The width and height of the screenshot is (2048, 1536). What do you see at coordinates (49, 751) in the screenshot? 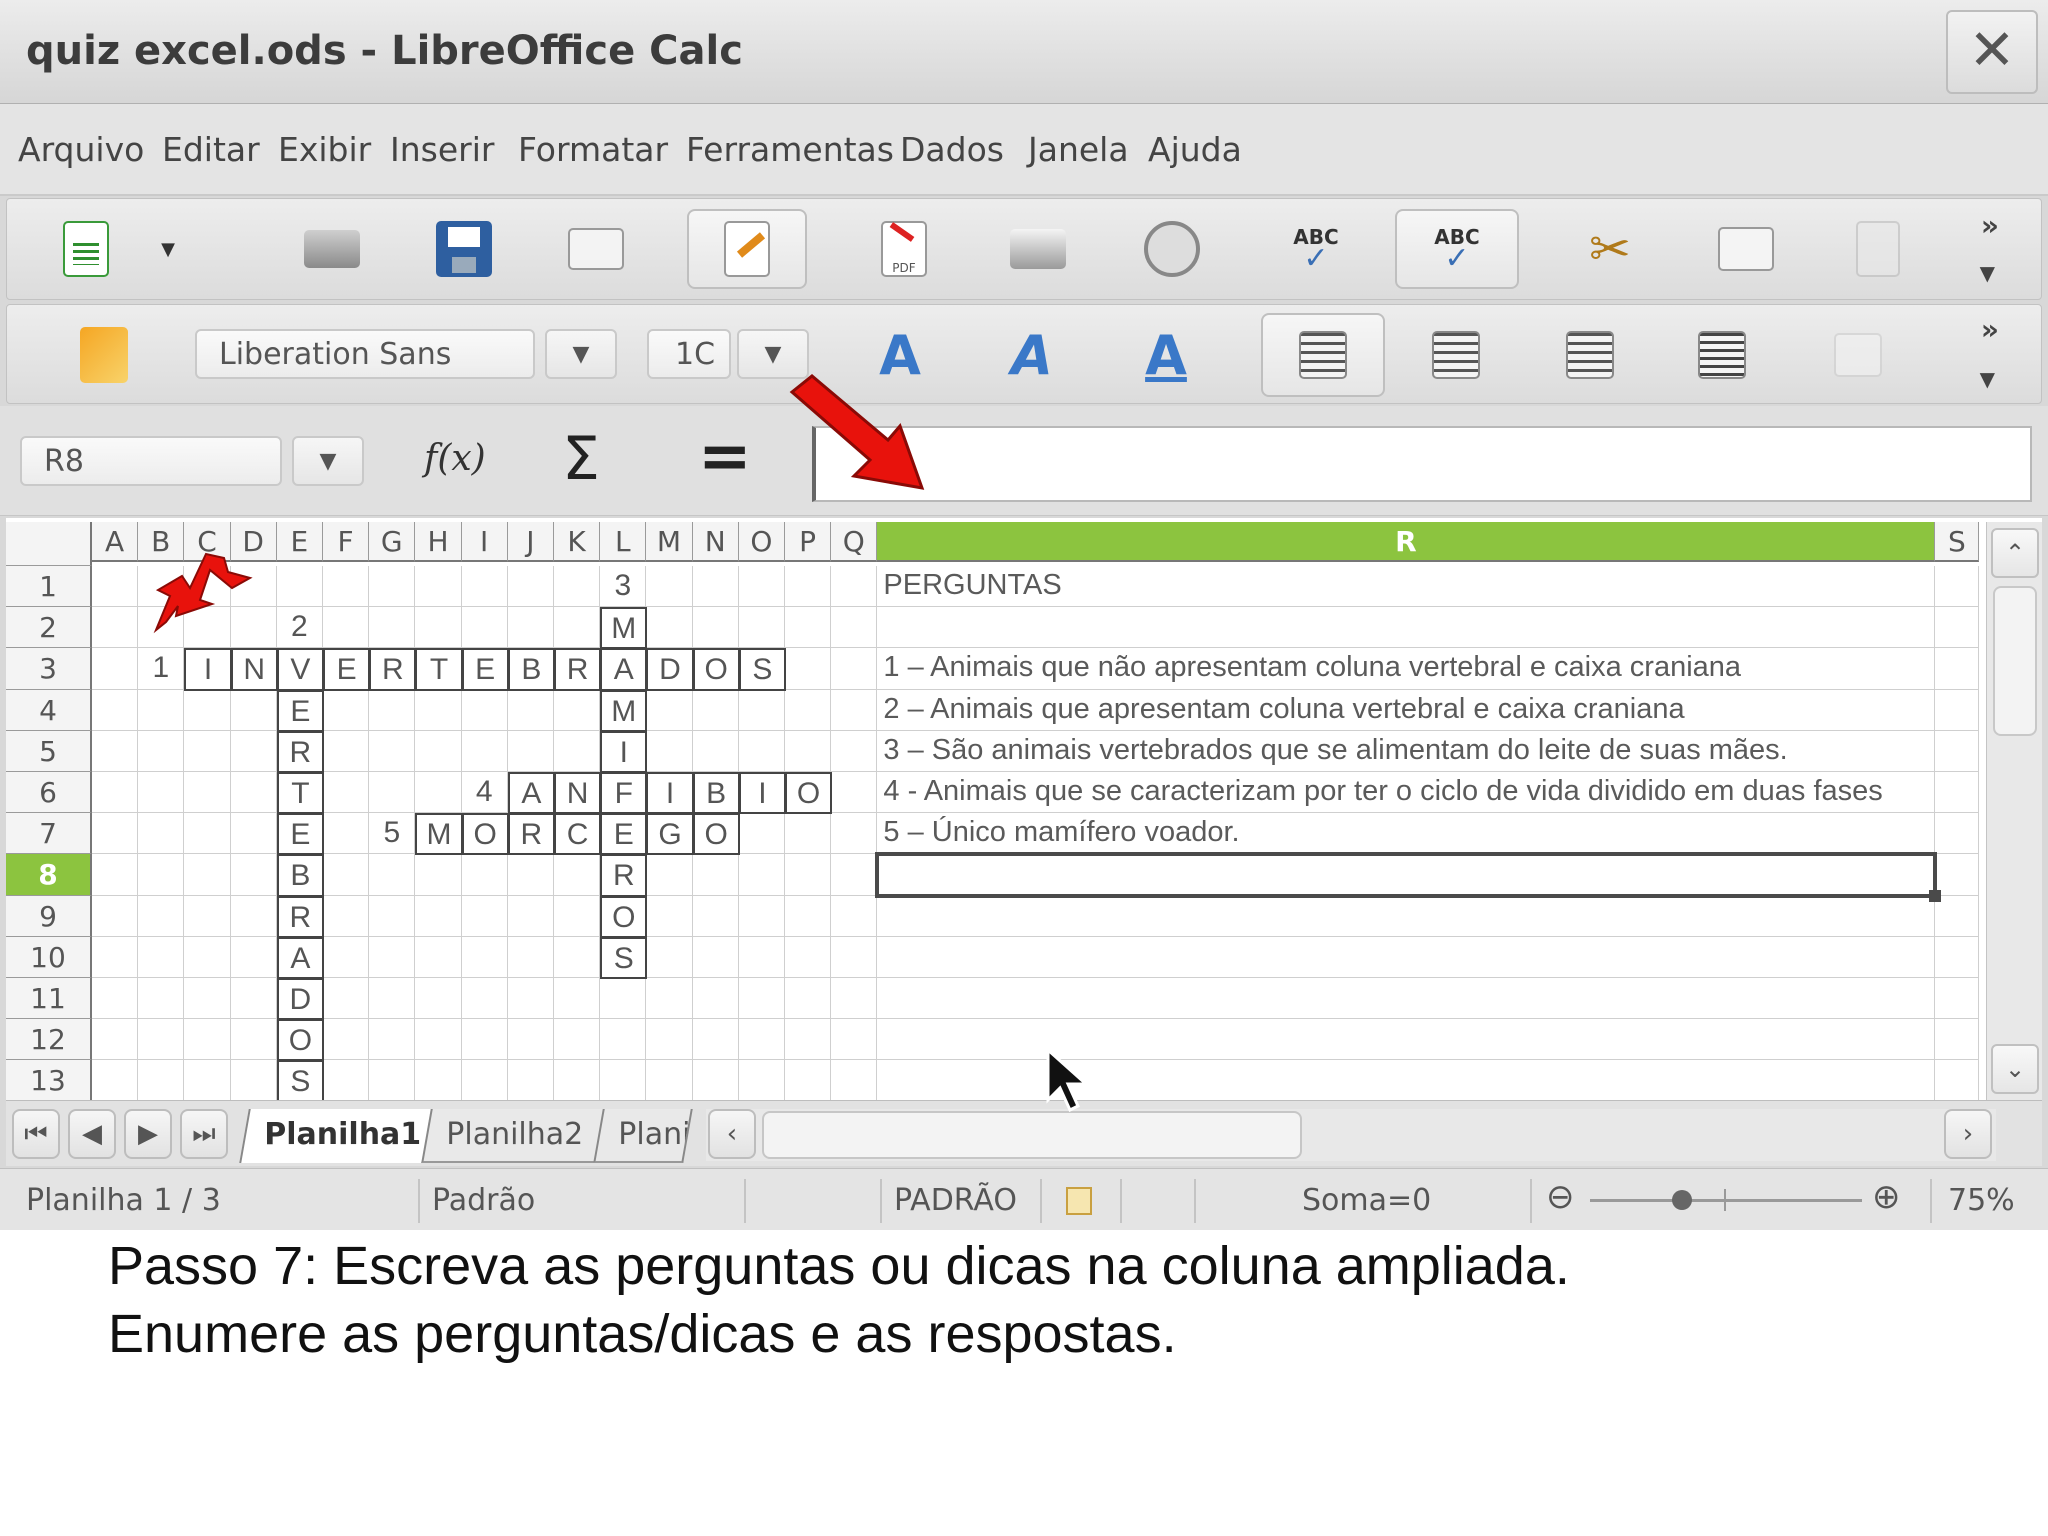
I see `row-header-5: 5` at bounding box center [49, 751].